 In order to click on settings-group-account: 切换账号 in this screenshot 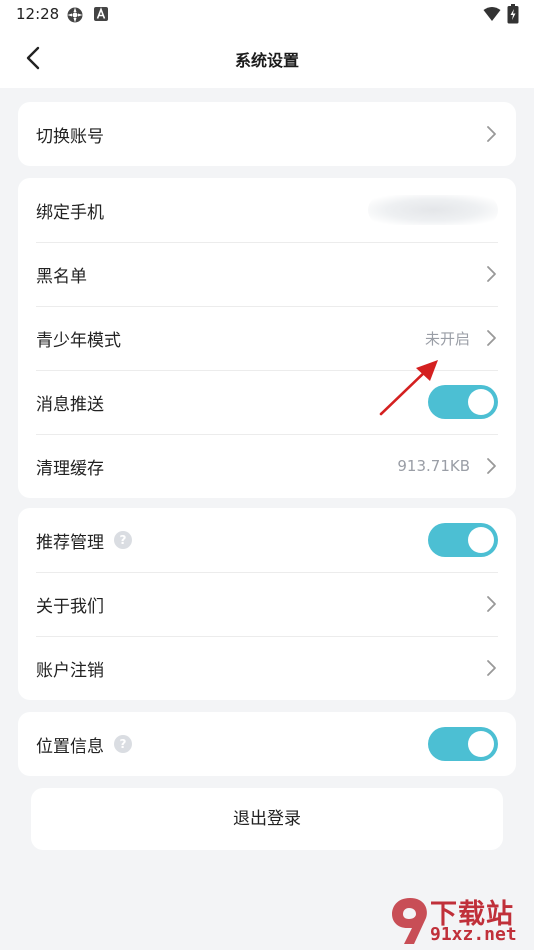, I will do `click(267, 134)`.